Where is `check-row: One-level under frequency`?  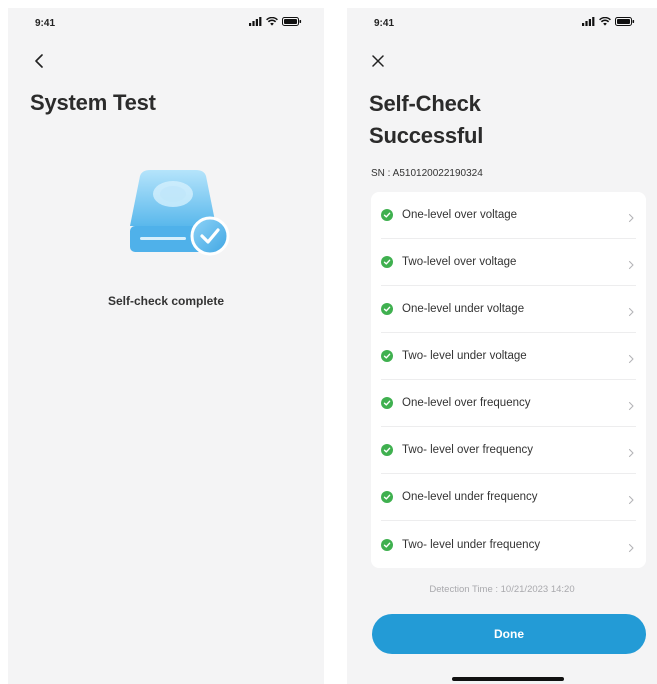 check-row: One-level under frequency is located at coordinates (508, 497).